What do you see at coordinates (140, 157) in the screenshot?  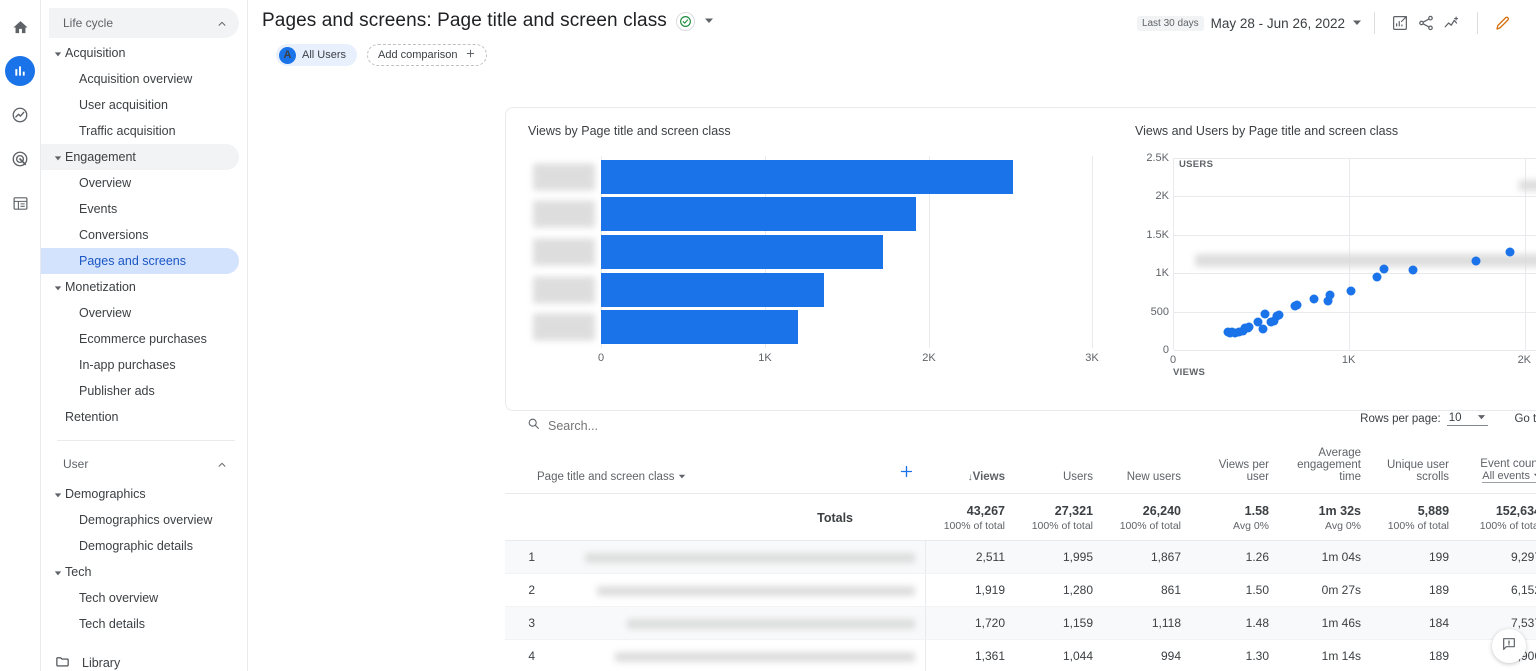 I see `sidebar-group-engagement: Engagement` at bounding box center [140, 157].